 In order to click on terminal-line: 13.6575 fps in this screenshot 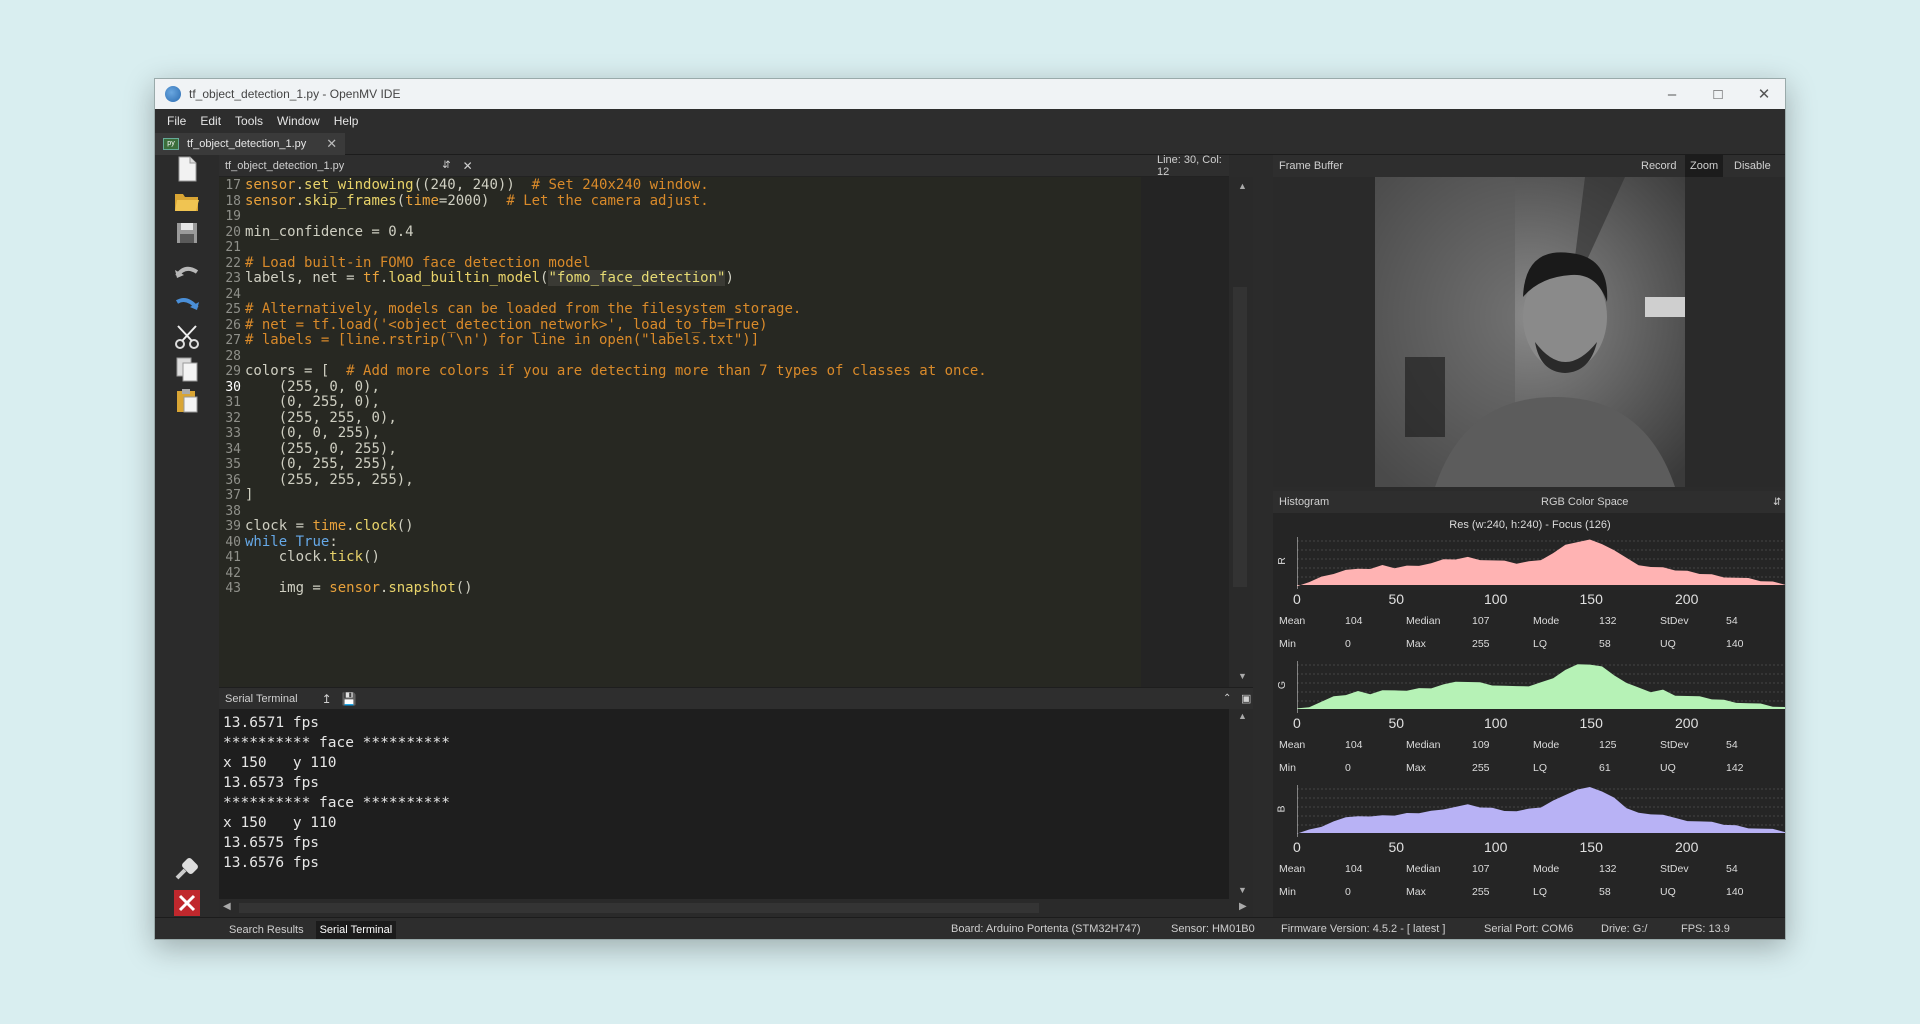, I will do `click(271, 843)`.